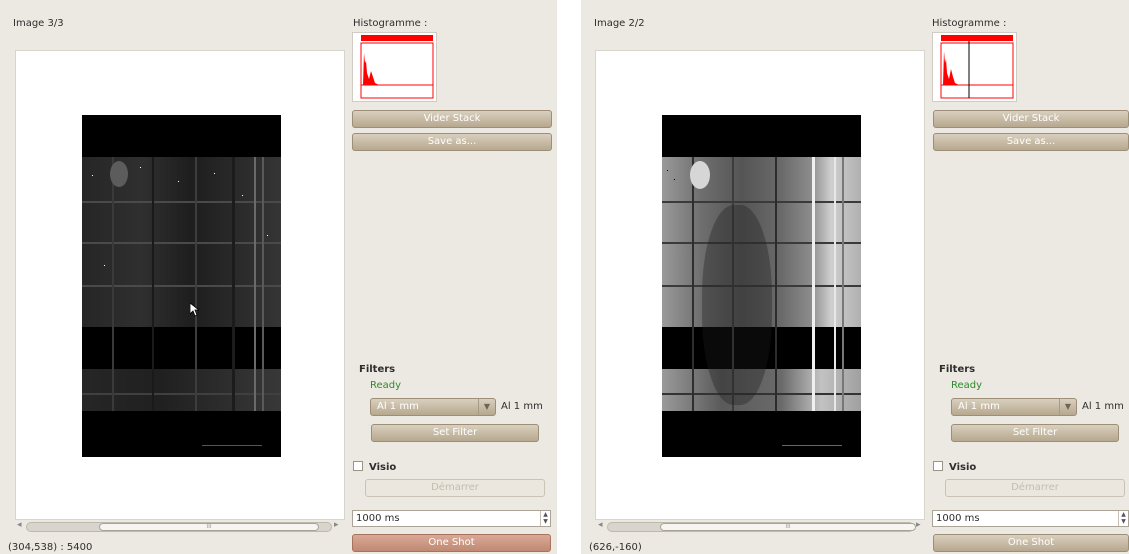  Describe the element at coordinates (50, 547) in the screenshot. I see `coordinate-readout: (304,538) : 5400` at that location.